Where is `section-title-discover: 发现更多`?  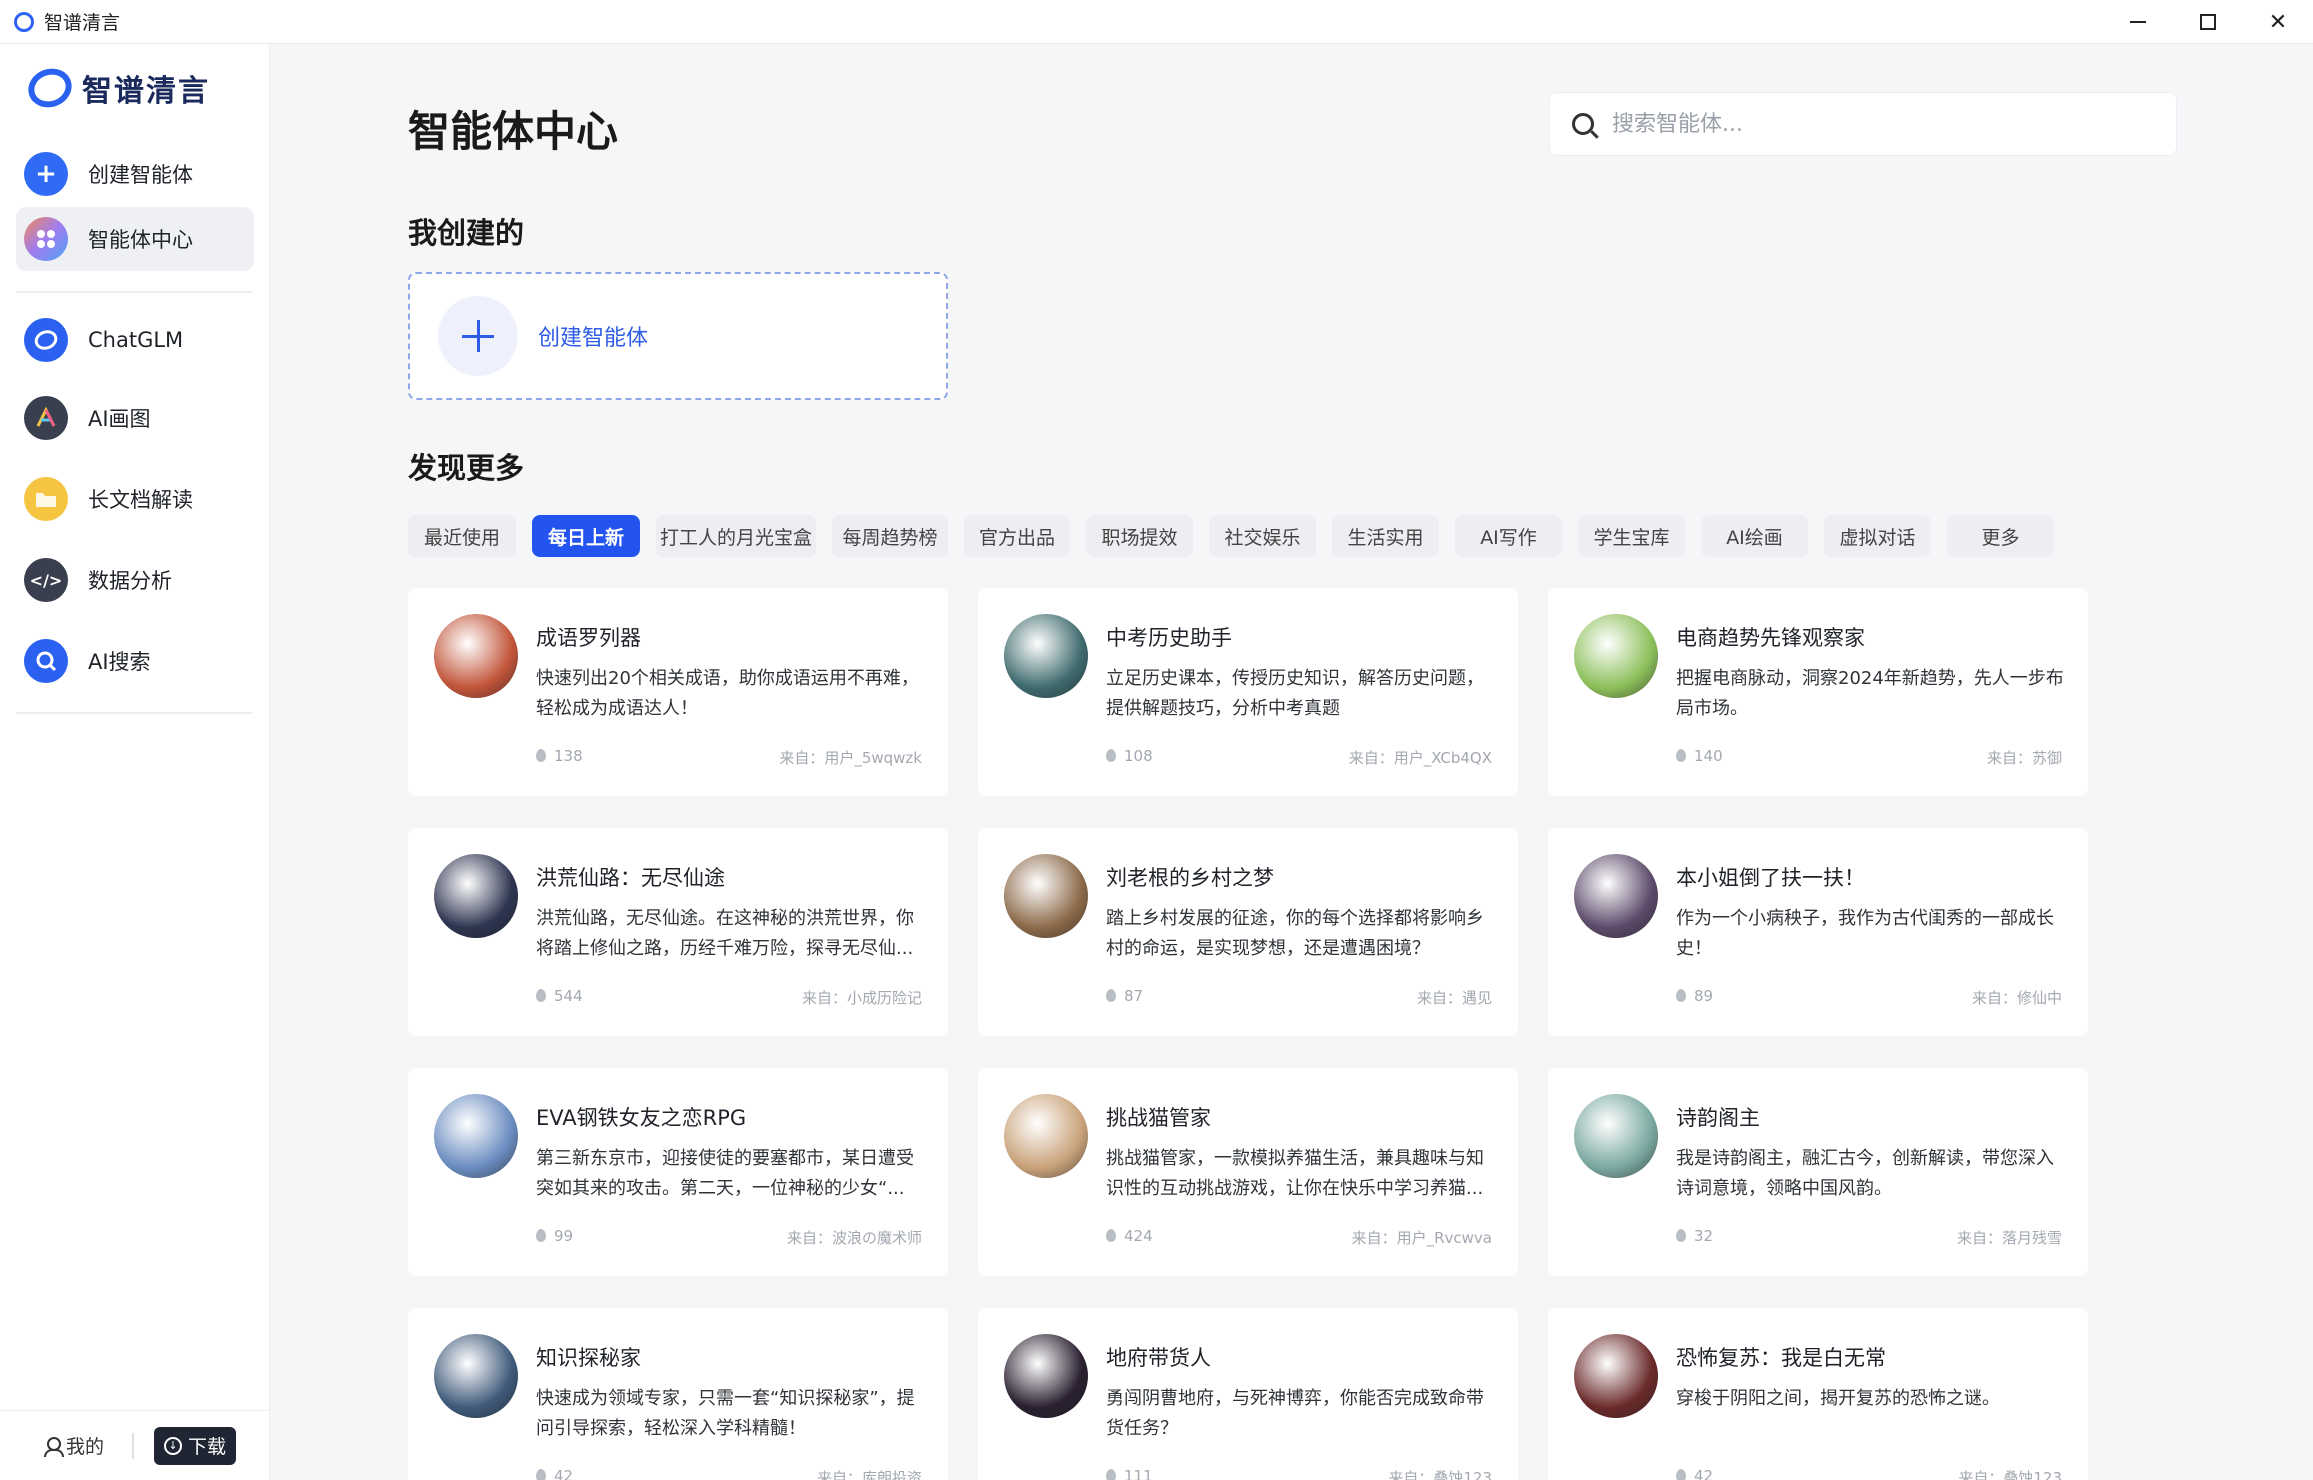 section-title-discover: 发现更多 is located at coordinates (466, 468).